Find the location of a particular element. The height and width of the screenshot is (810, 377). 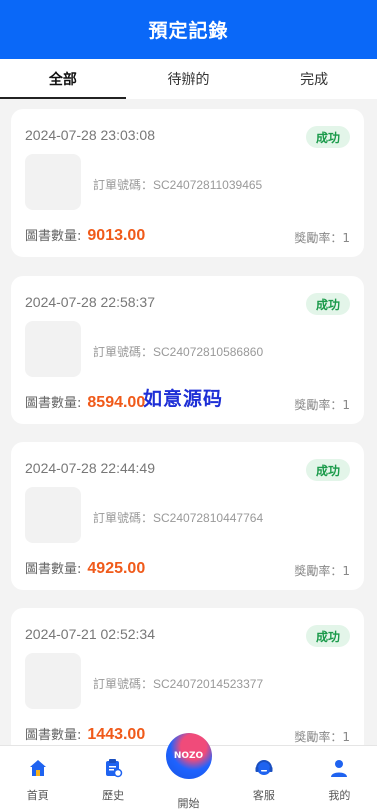

nav-profile-label: 我的 is located at coordinates (339, 795).